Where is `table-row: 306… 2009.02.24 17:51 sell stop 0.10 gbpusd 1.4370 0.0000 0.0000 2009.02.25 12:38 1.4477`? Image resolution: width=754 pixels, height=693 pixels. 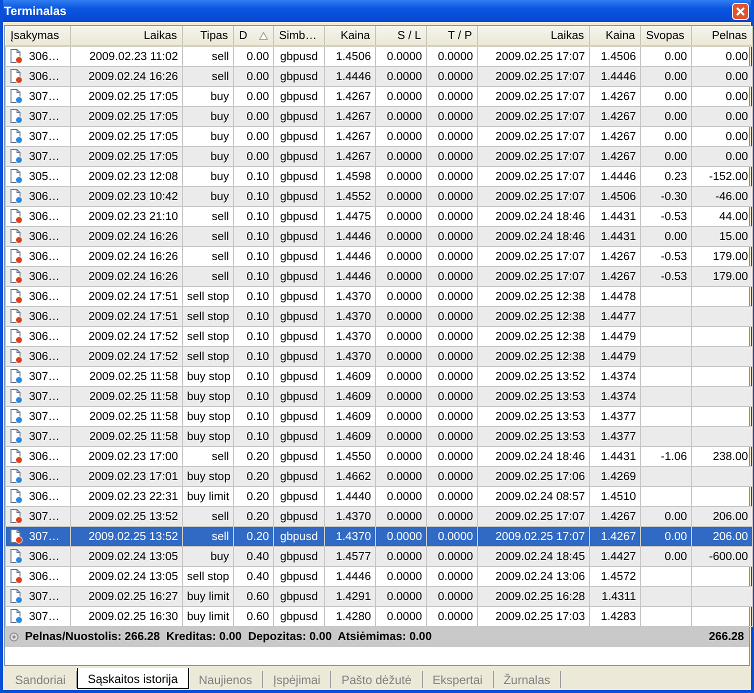
table-row: 306… 2009.02.24 17:51 sell stop 0.10 gbpusd 1.4370 0.0000 0.0000 2009.02.25 12:38 1.4477 is located at coordinates (379, 316).